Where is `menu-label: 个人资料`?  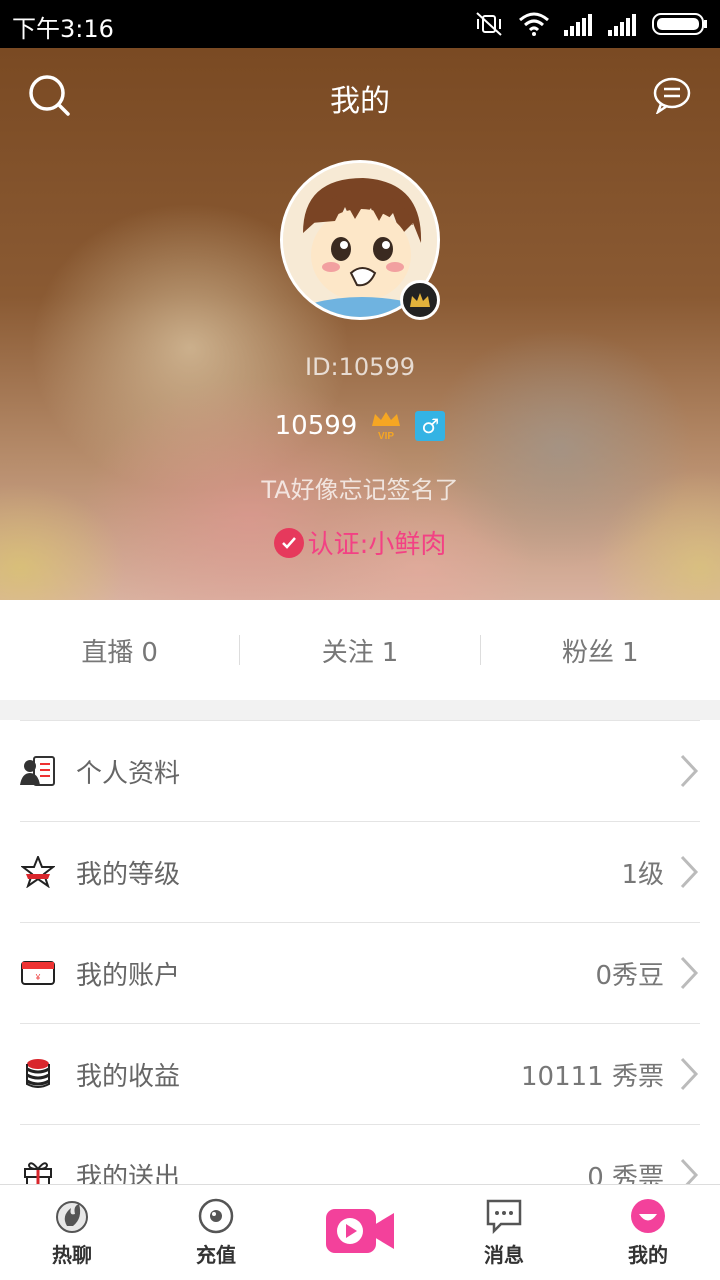
menu-label: 个人资料 is located at coordinates (128, 773).